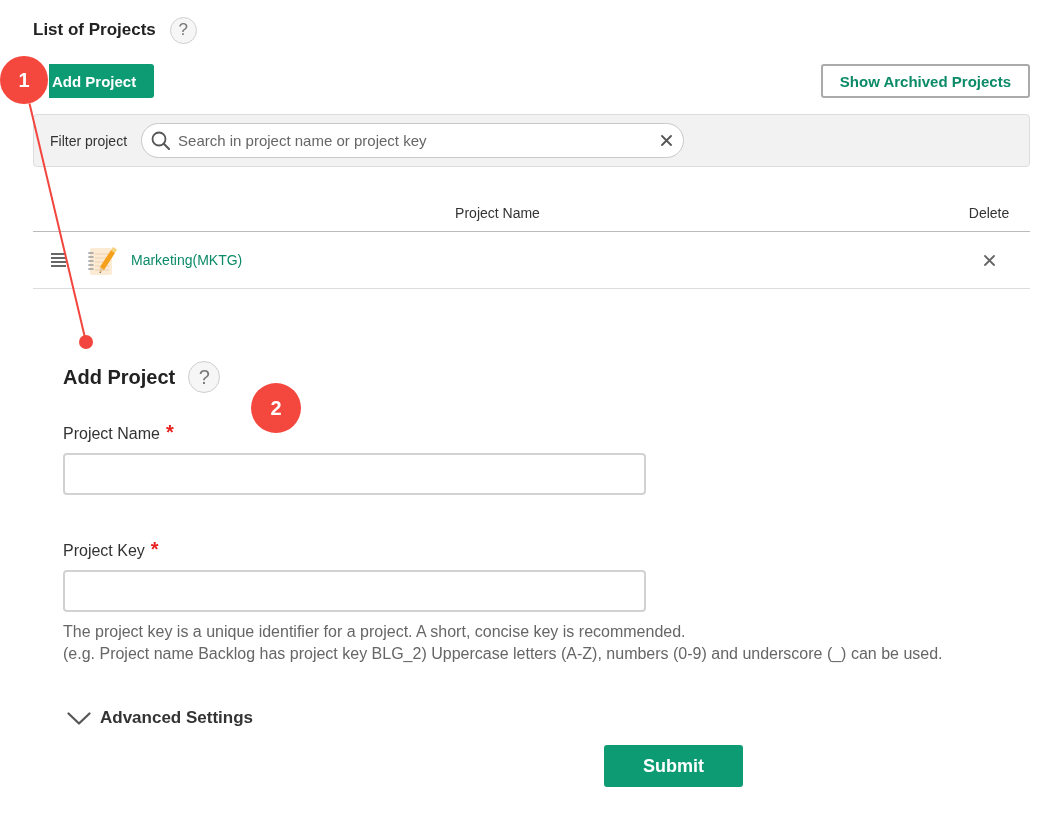 The height and width of the screenshot is (813, 1063). Describe the element at coordinates (667, 140) in the screenshot. I see `clear-icon` at that location.